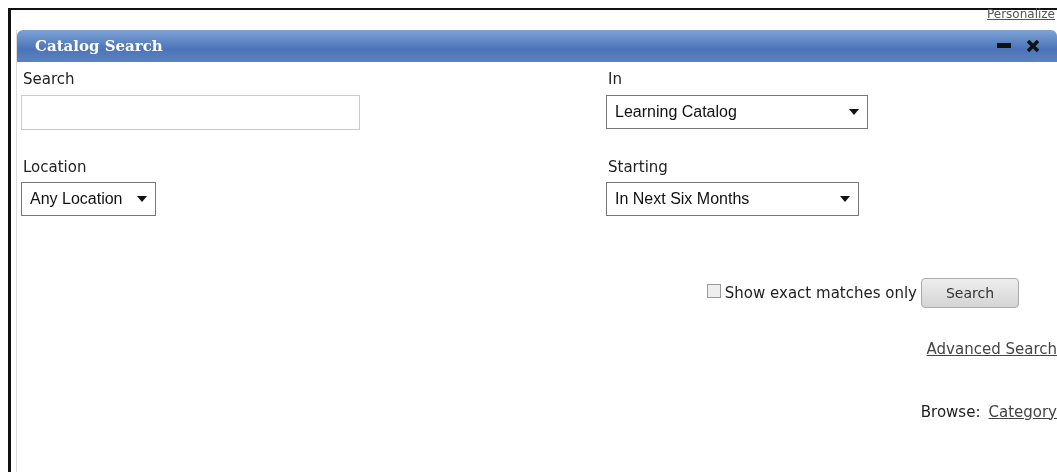  What do you see at coordinates (1004, 46) in the screenshot?
I see `minimize-icon` at bounding box center [1004, 46].